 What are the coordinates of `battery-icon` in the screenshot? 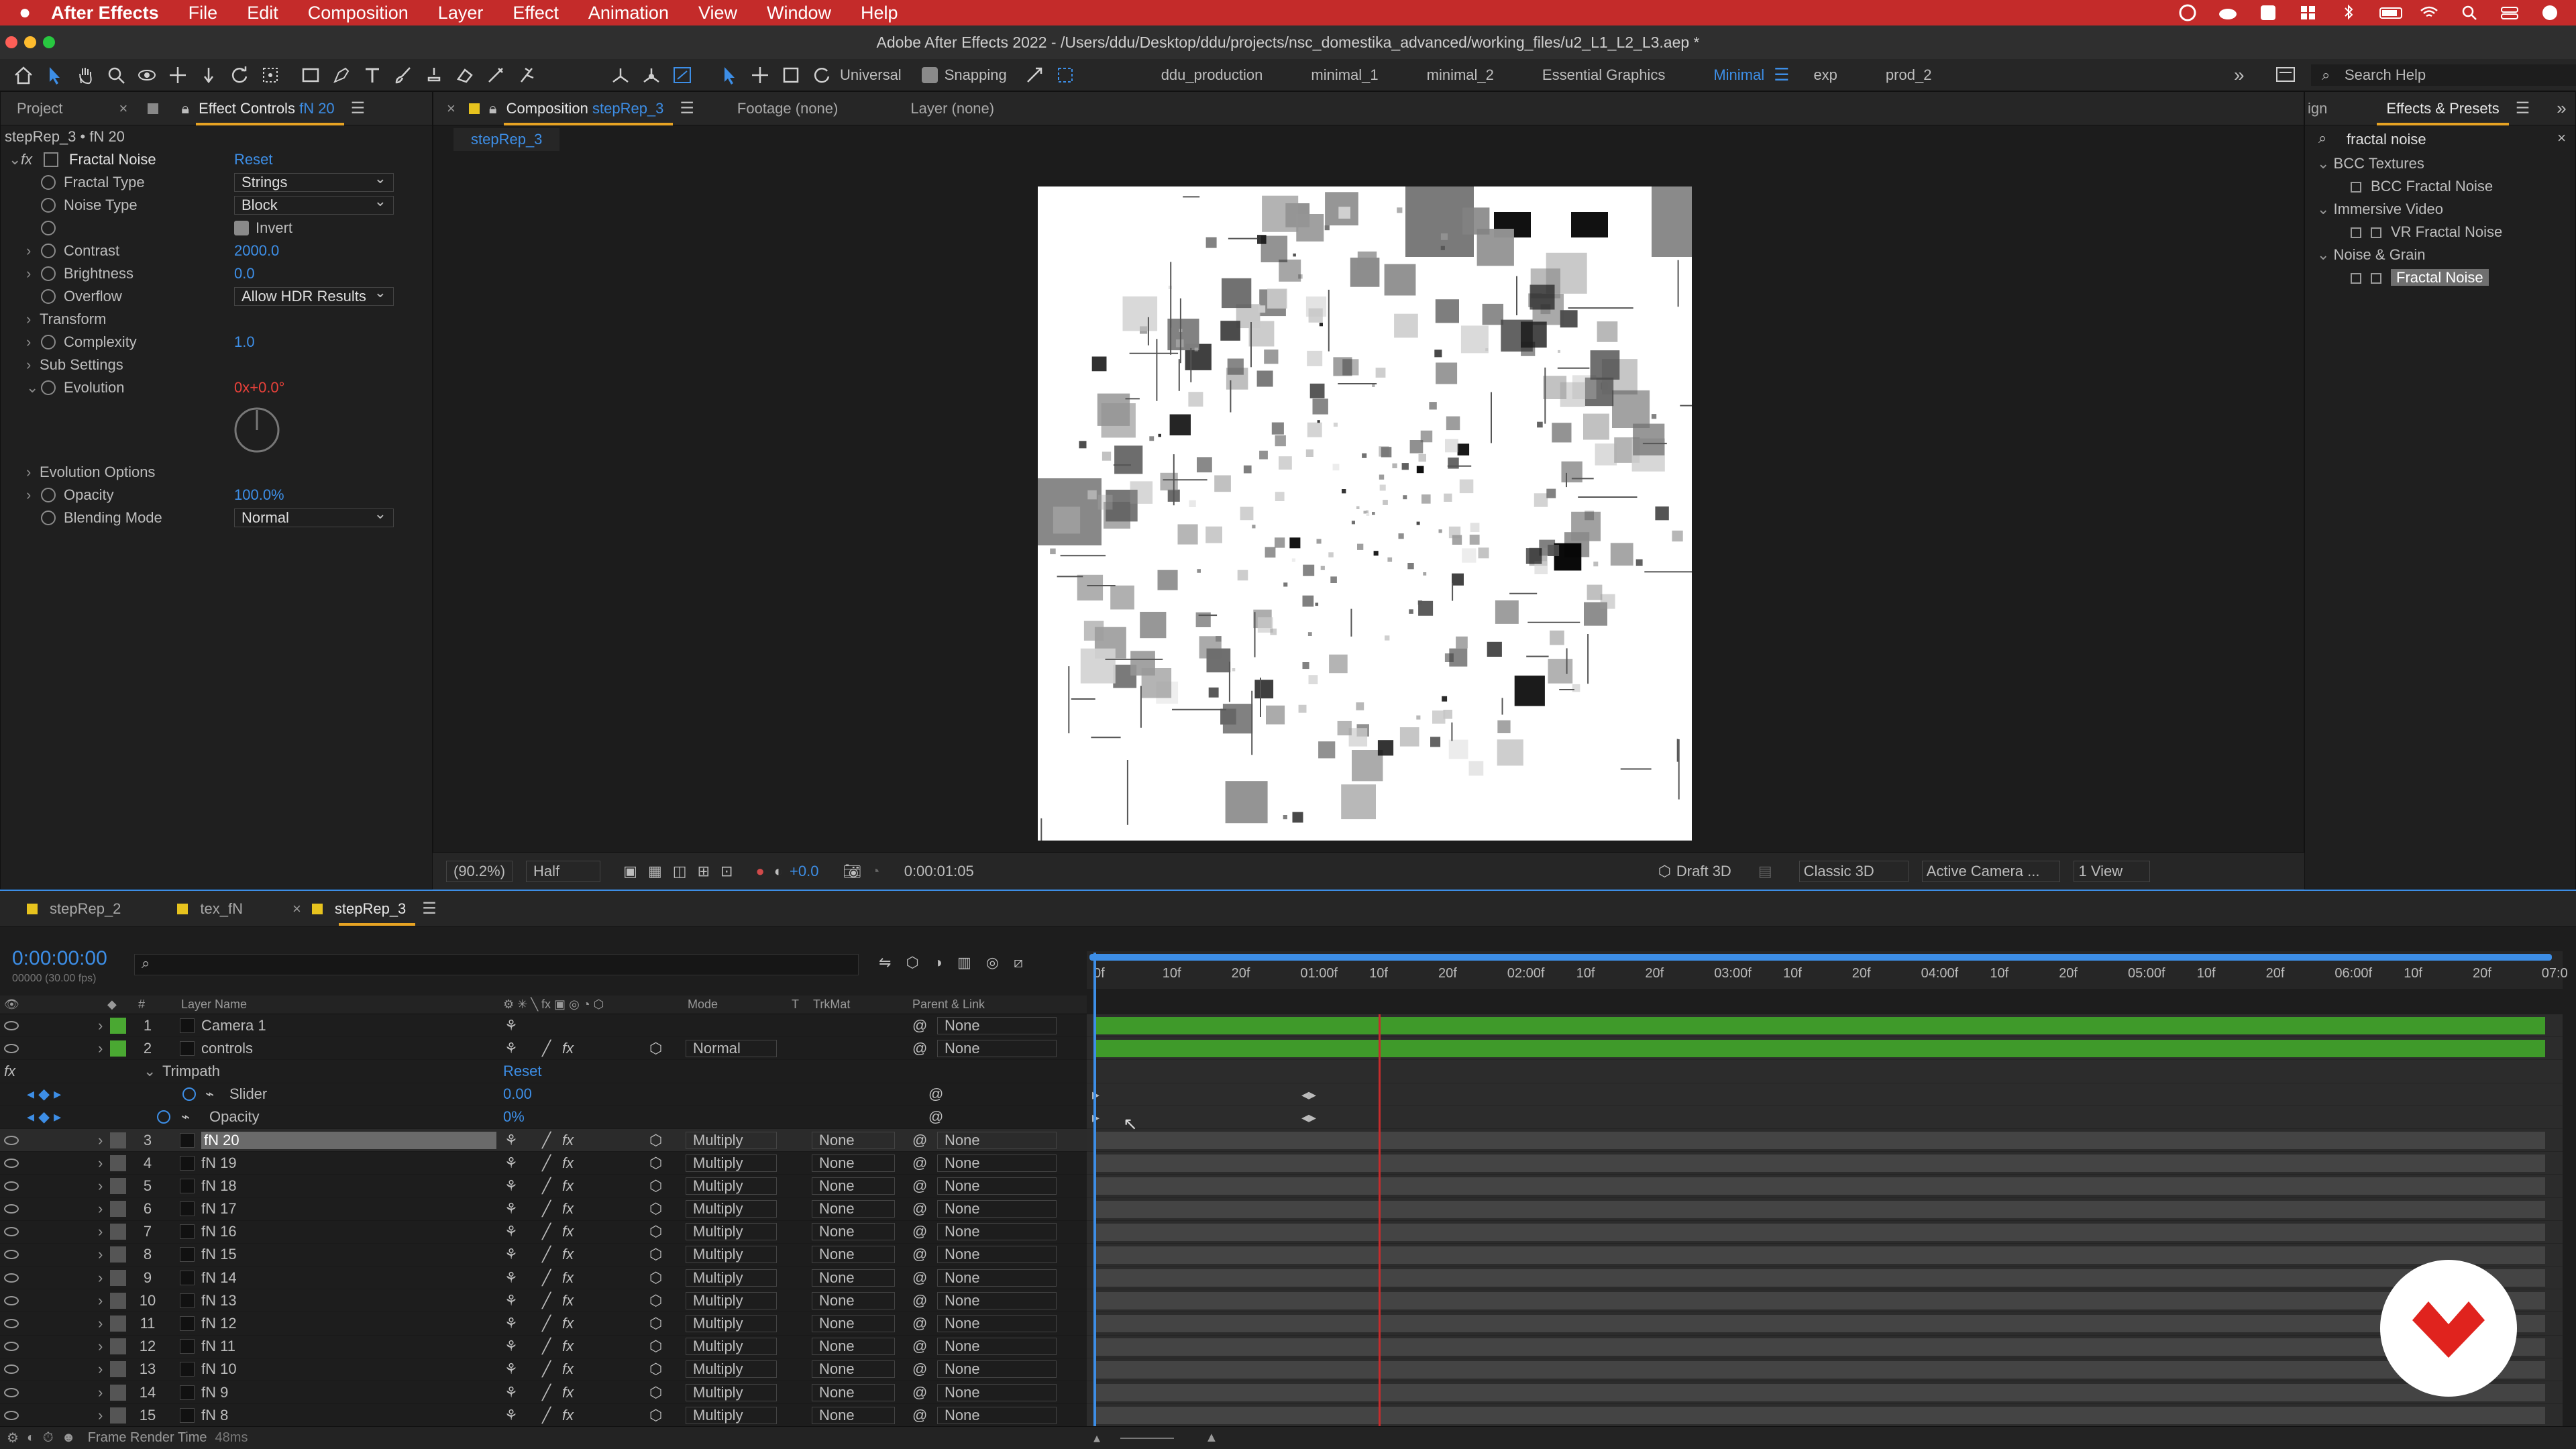 It's located at (2390, 12).